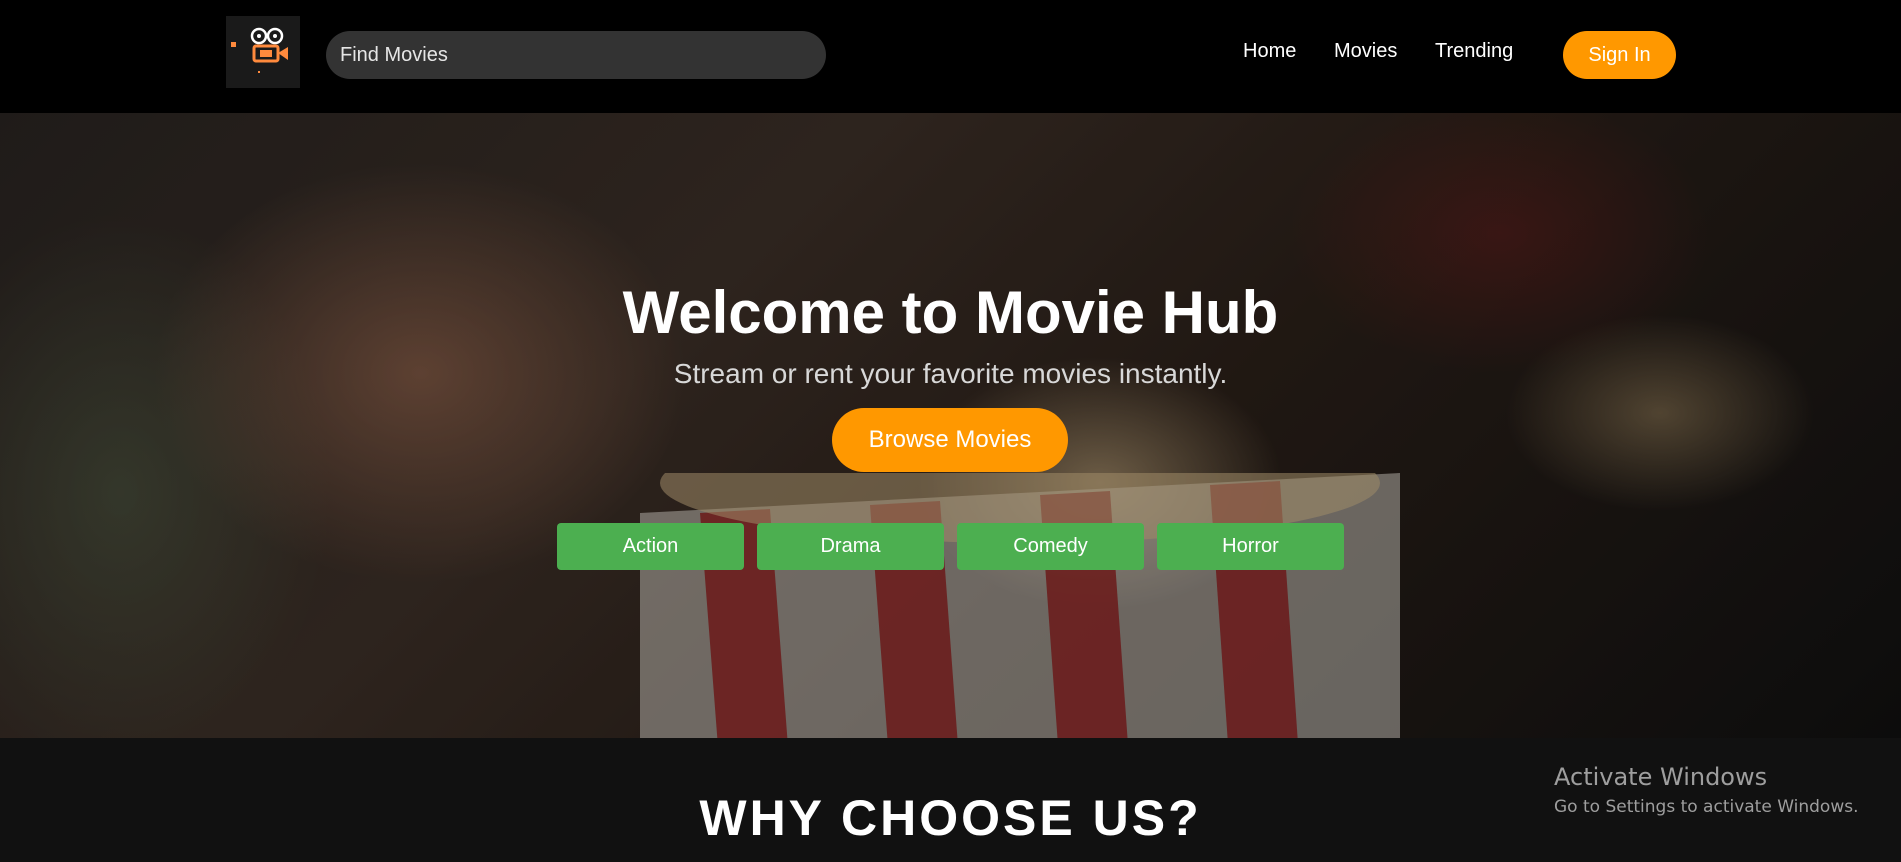 This screenshot has height=862, width=1901. Describe the element at coordinates (850, 546) in the screenshot. I see `genre-drama-button: Drama` at that location.